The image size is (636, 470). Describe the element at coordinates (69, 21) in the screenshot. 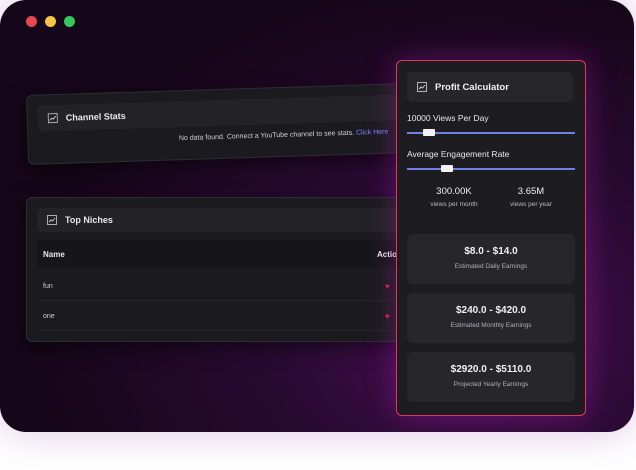

I see `maximize-dot` at that location.